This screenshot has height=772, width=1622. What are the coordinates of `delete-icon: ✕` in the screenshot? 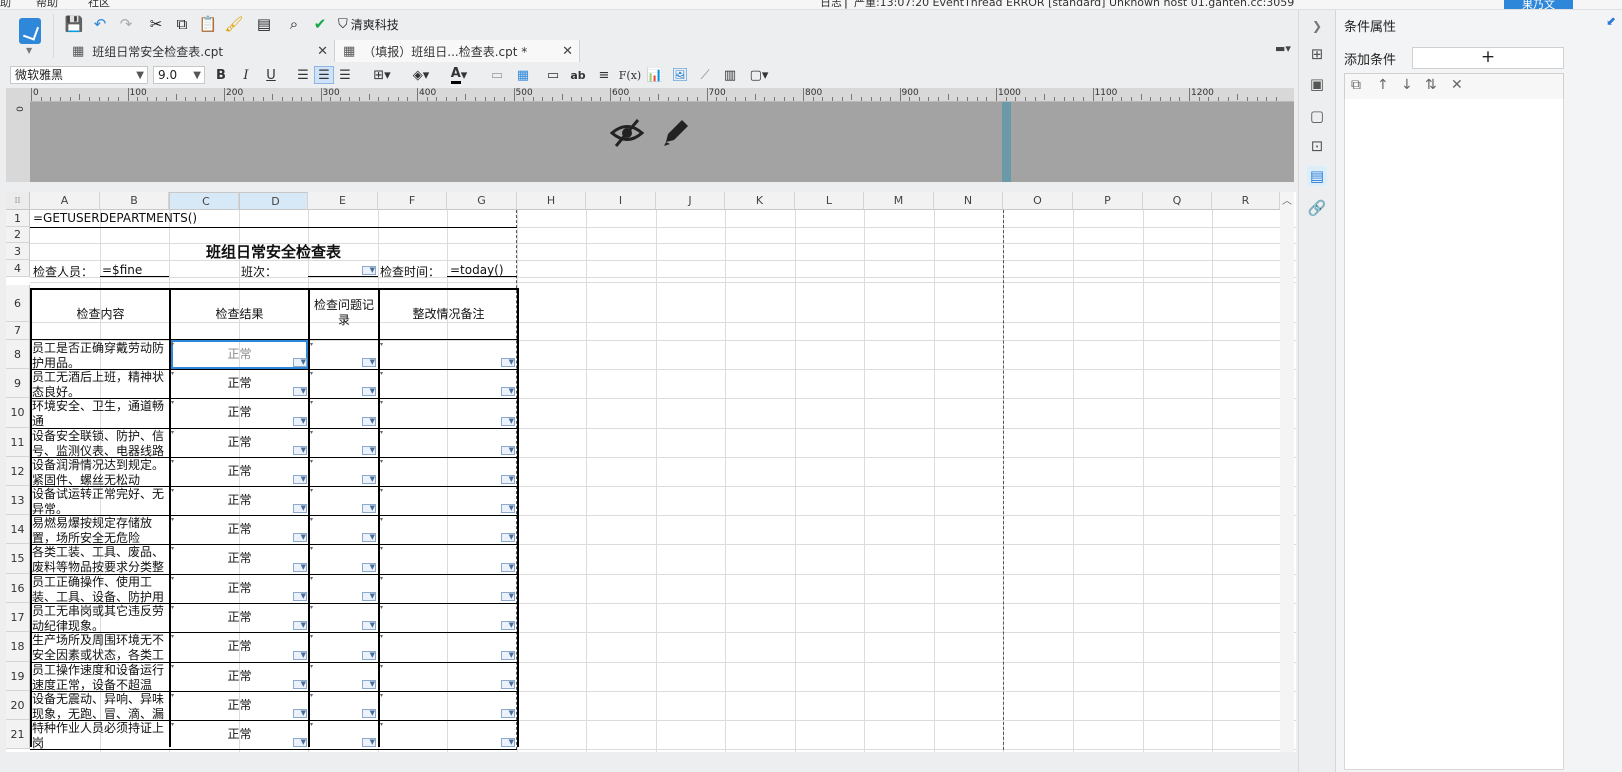 It's located at (1457, 85).